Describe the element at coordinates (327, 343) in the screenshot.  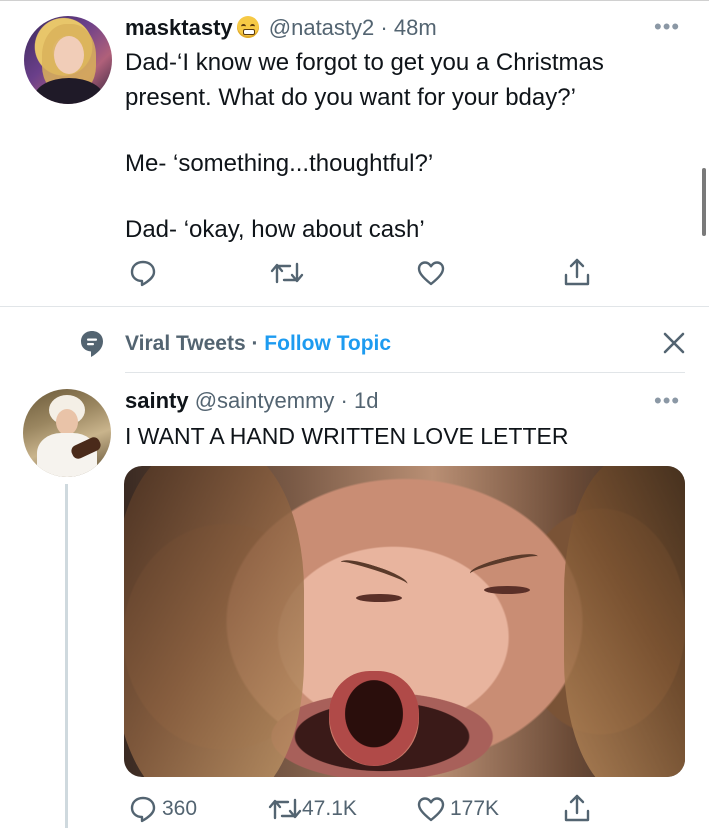
I see `follow-topic-button: Follow Topic` at that location.